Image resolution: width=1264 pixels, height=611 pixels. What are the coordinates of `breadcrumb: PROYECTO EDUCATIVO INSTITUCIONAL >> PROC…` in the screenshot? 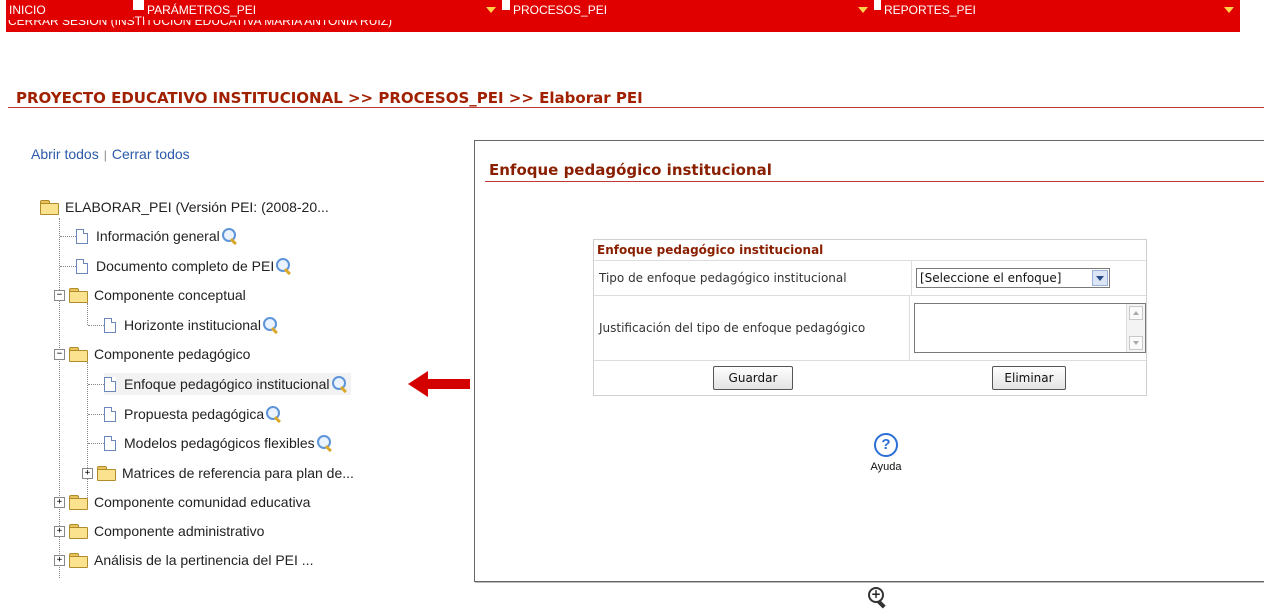 It's located at (329, 98).